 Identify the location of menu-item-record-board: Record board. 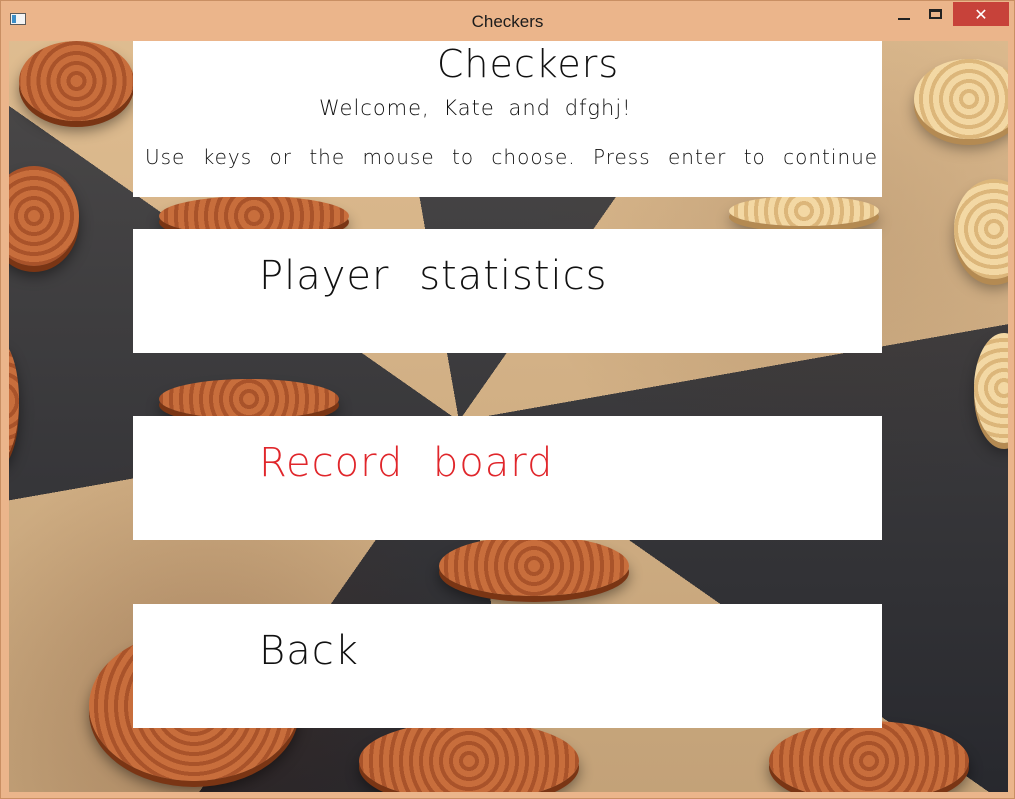
(507, 478).